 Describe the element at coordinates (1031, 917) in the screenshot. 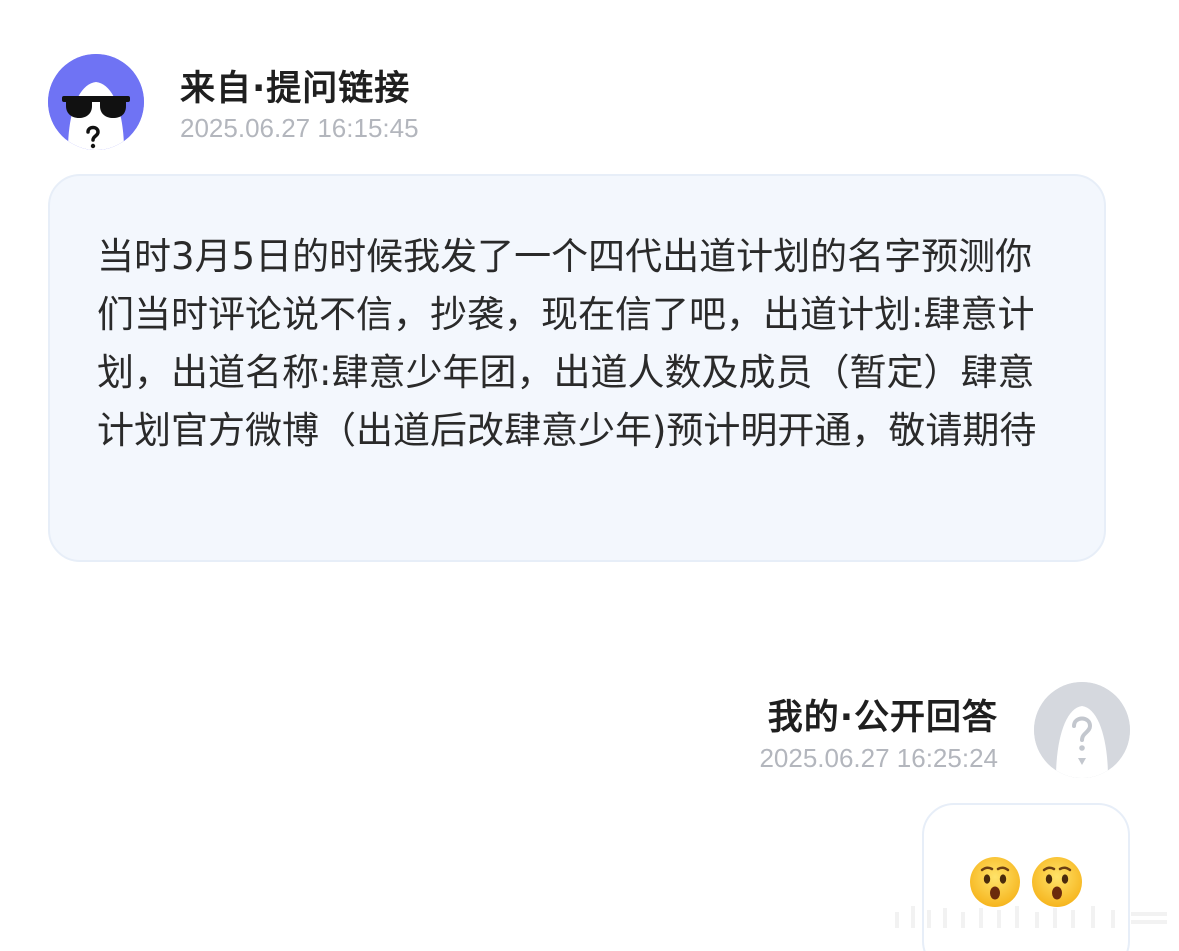

I see `watermark-graphic` at that location.